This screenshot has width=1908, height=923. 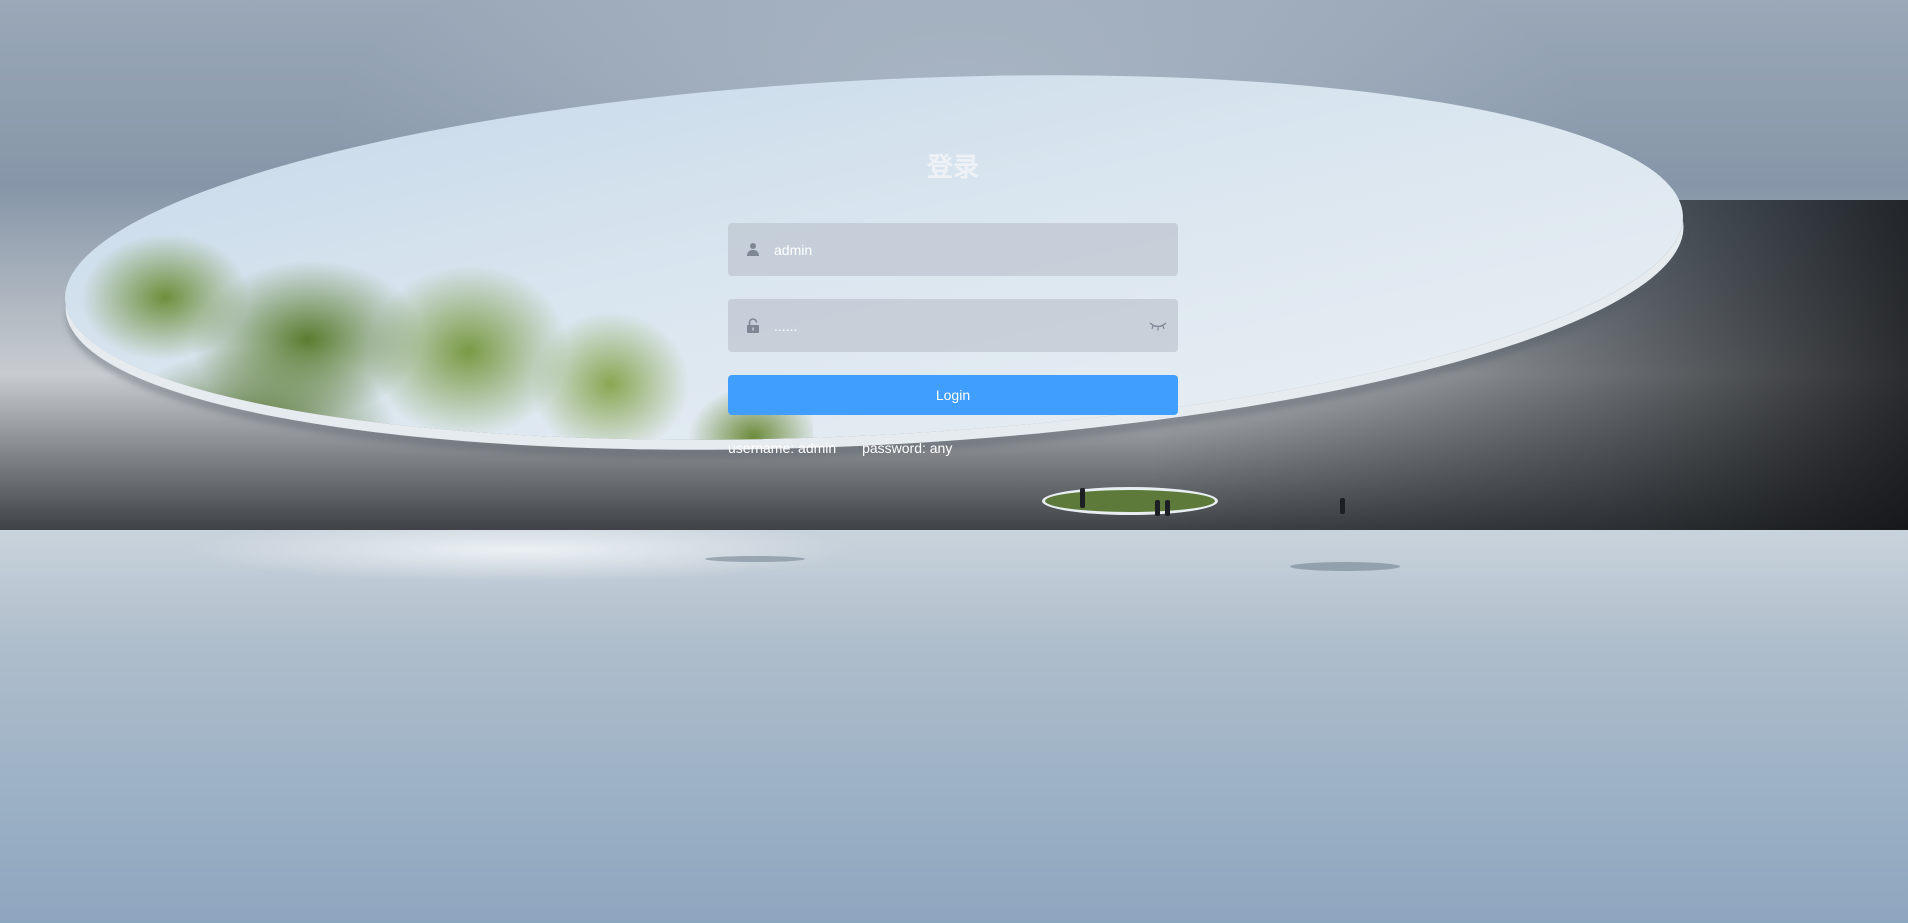 I want to click on username-field, so click(x=953, y=249).